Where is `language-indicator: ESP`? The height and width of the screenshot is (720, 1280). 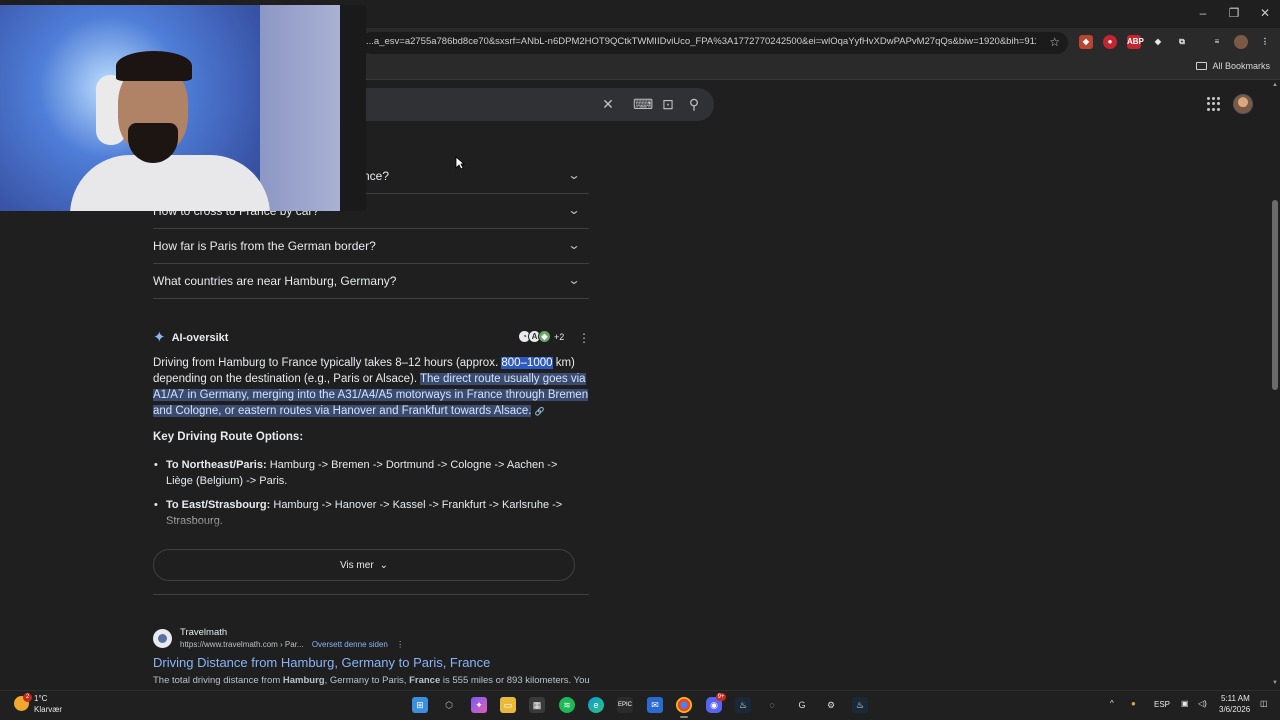 language-indicator: ESP is located at coordinates (1162, 704).